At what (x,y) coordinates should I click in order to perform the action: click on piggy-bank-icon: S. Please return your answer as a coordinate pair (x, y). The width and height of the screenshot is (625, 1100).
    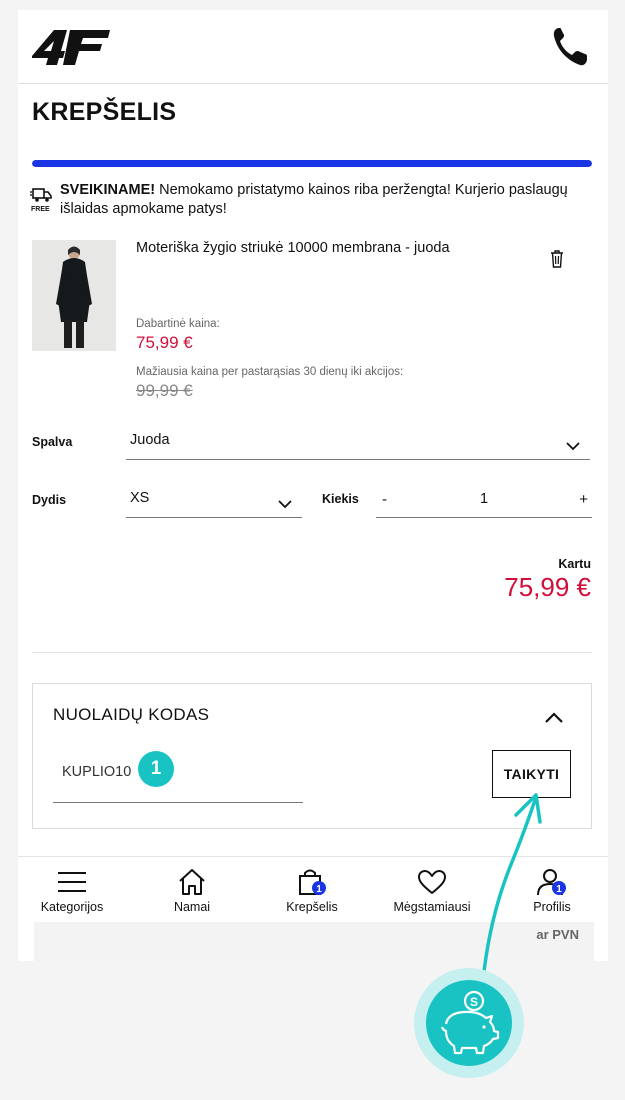
    Looking at the image, I should click on (470, 1022).